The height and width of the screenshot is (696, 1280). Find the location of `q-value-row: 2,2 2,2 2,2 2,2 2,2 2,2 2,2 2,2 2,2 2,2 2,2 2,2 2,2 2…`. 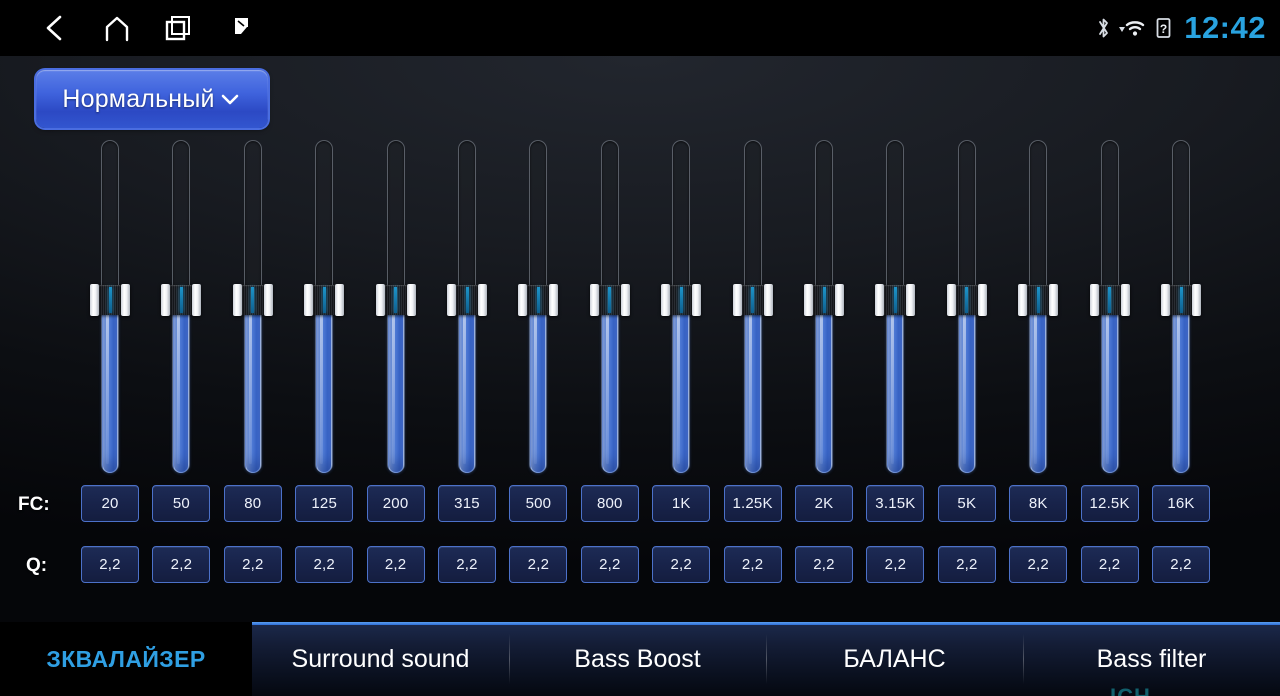

q-value-row: 2,2 2,2 2,2 2,2 2,2 2,2 2,2 2,2 2,2 2,2 2,2 2,2 2,2 2… is located at coordinates (640, 566).